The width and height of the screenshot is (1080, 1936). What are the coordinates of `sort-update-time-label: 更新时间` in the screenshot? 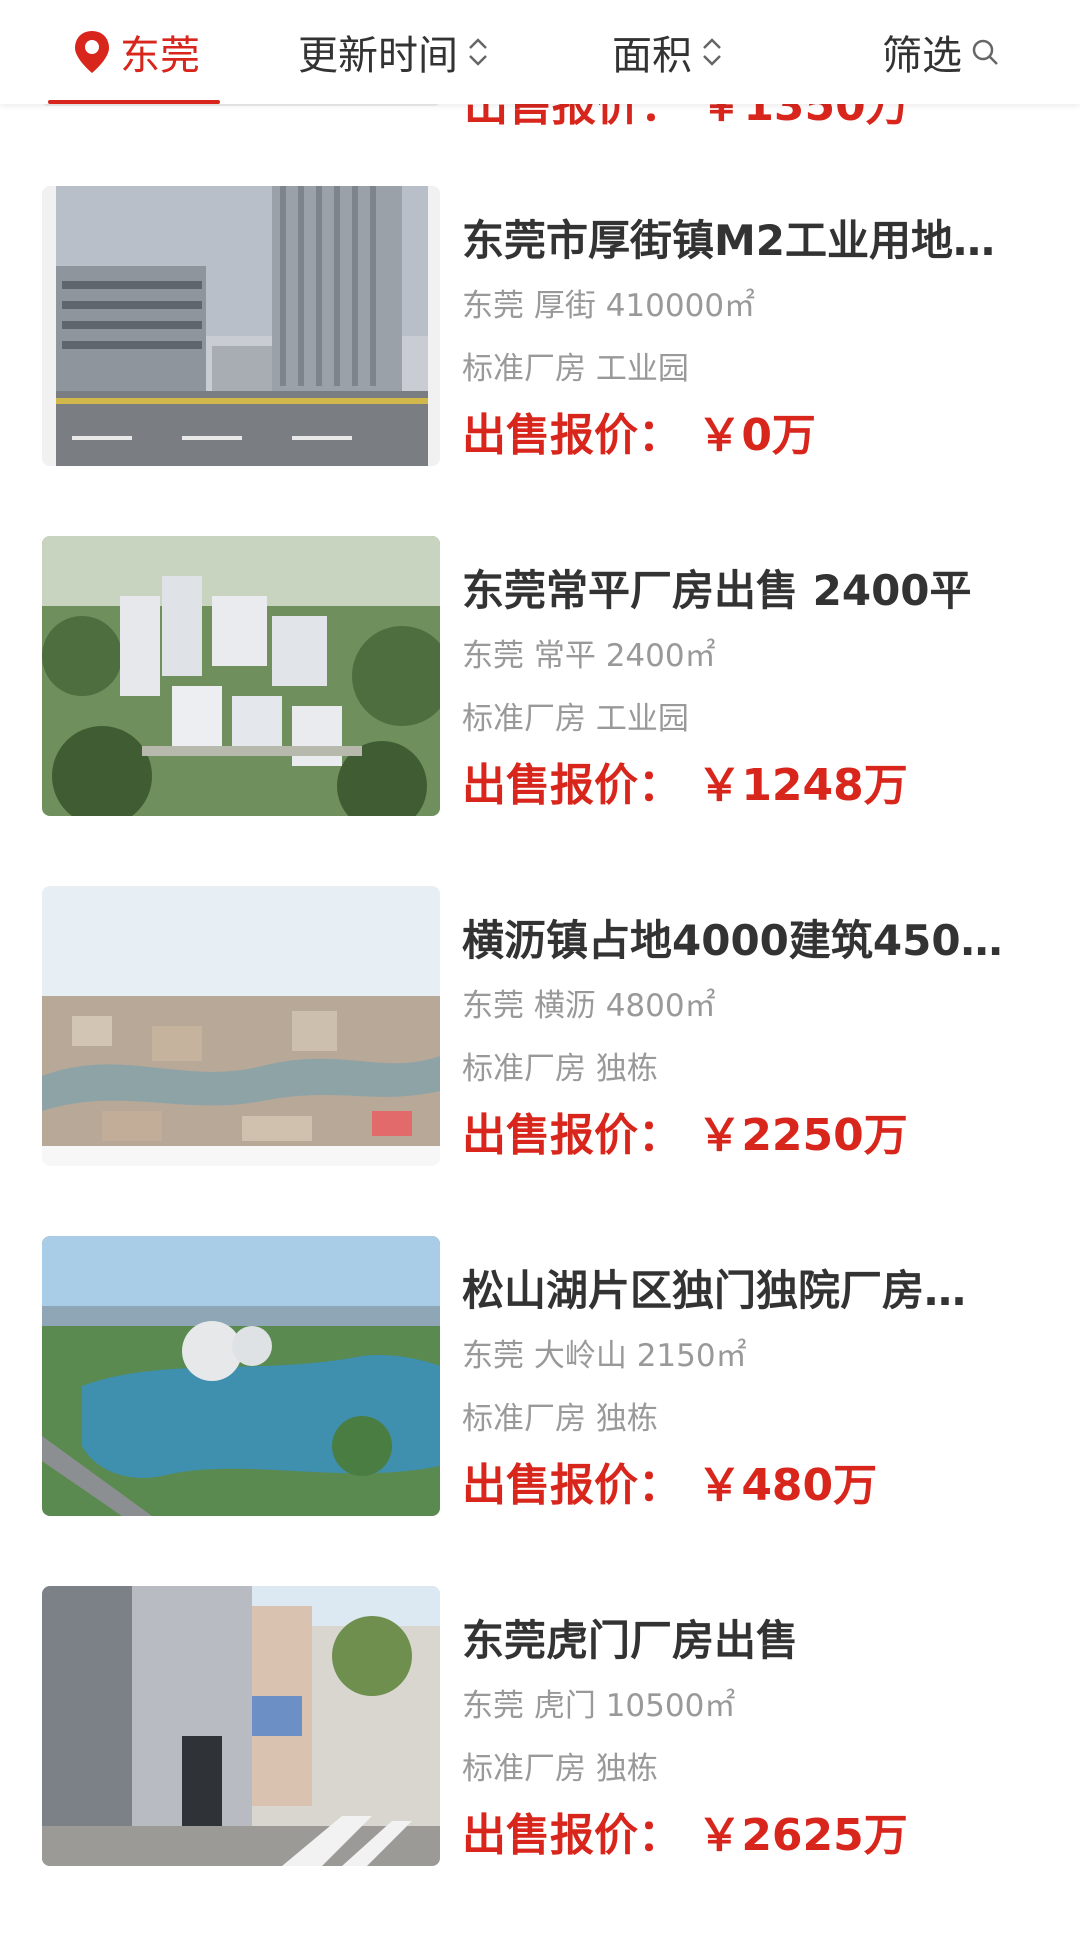 It's located at (378, 56).